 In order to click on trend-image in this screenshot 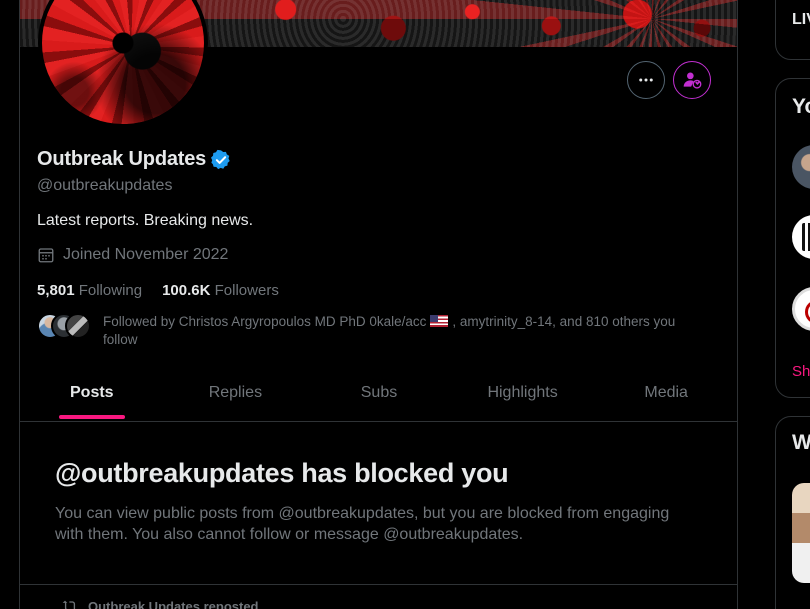, I will do `click(801, 533)`.